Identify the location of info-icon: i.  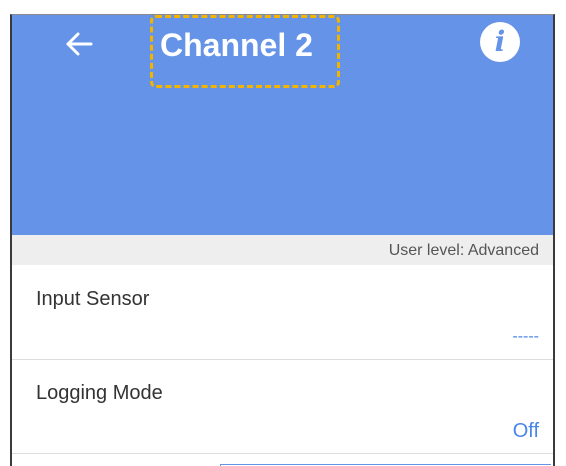
(500, 41).